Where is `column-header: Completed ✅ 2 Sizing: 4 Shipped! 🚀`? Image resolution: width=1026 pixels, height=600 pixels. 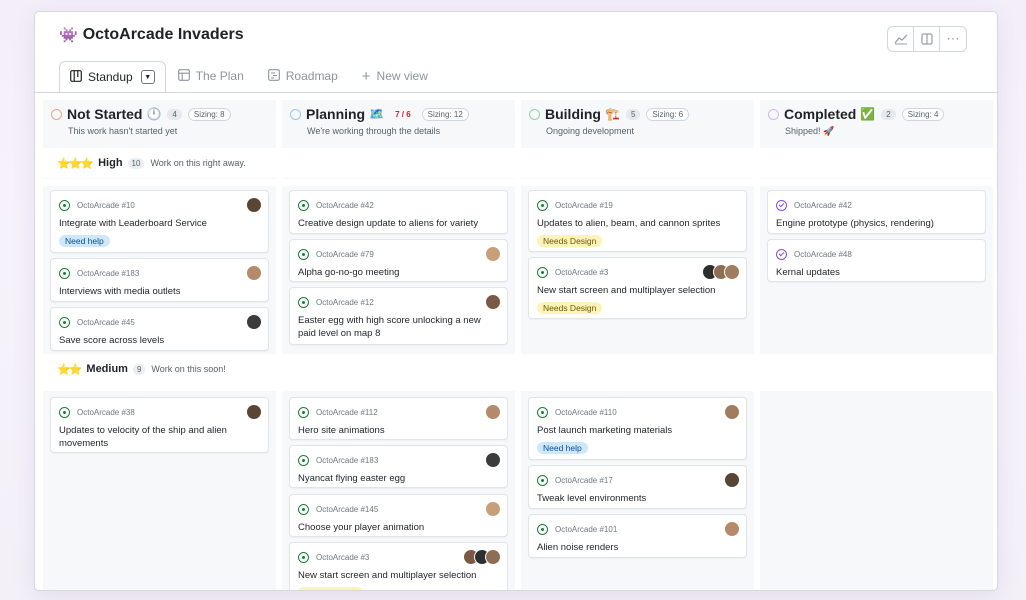 column-header: Completed ✅ 2 Sizing: 4 Shipped! 🚀 is located at coordinates (876, 121).